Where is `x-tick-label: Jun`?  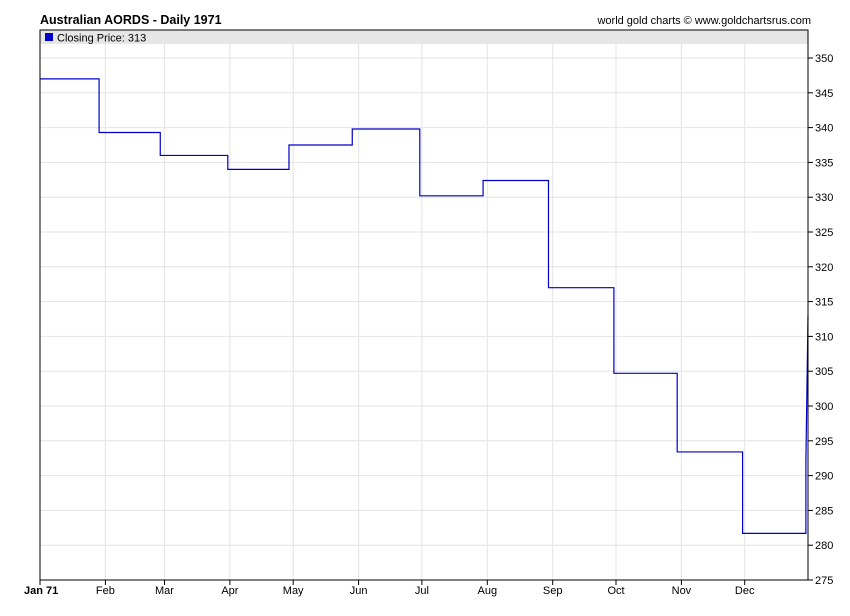 x-tick-label: Jun is located at coordinates (359, 591).